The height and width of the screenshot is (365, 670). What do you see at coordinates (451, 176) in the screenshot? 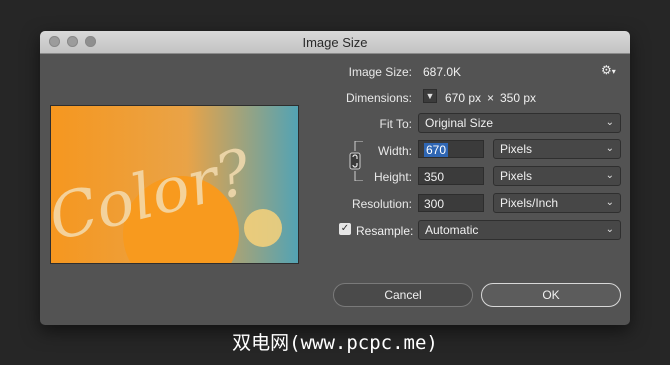
I see `height-input: 350` at bounding box center [451, 176].